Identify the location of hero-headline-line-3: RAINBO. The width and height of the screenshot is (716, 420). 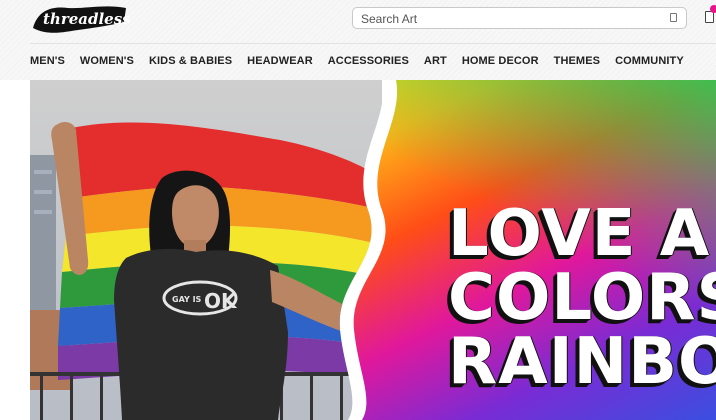
(582, 362).